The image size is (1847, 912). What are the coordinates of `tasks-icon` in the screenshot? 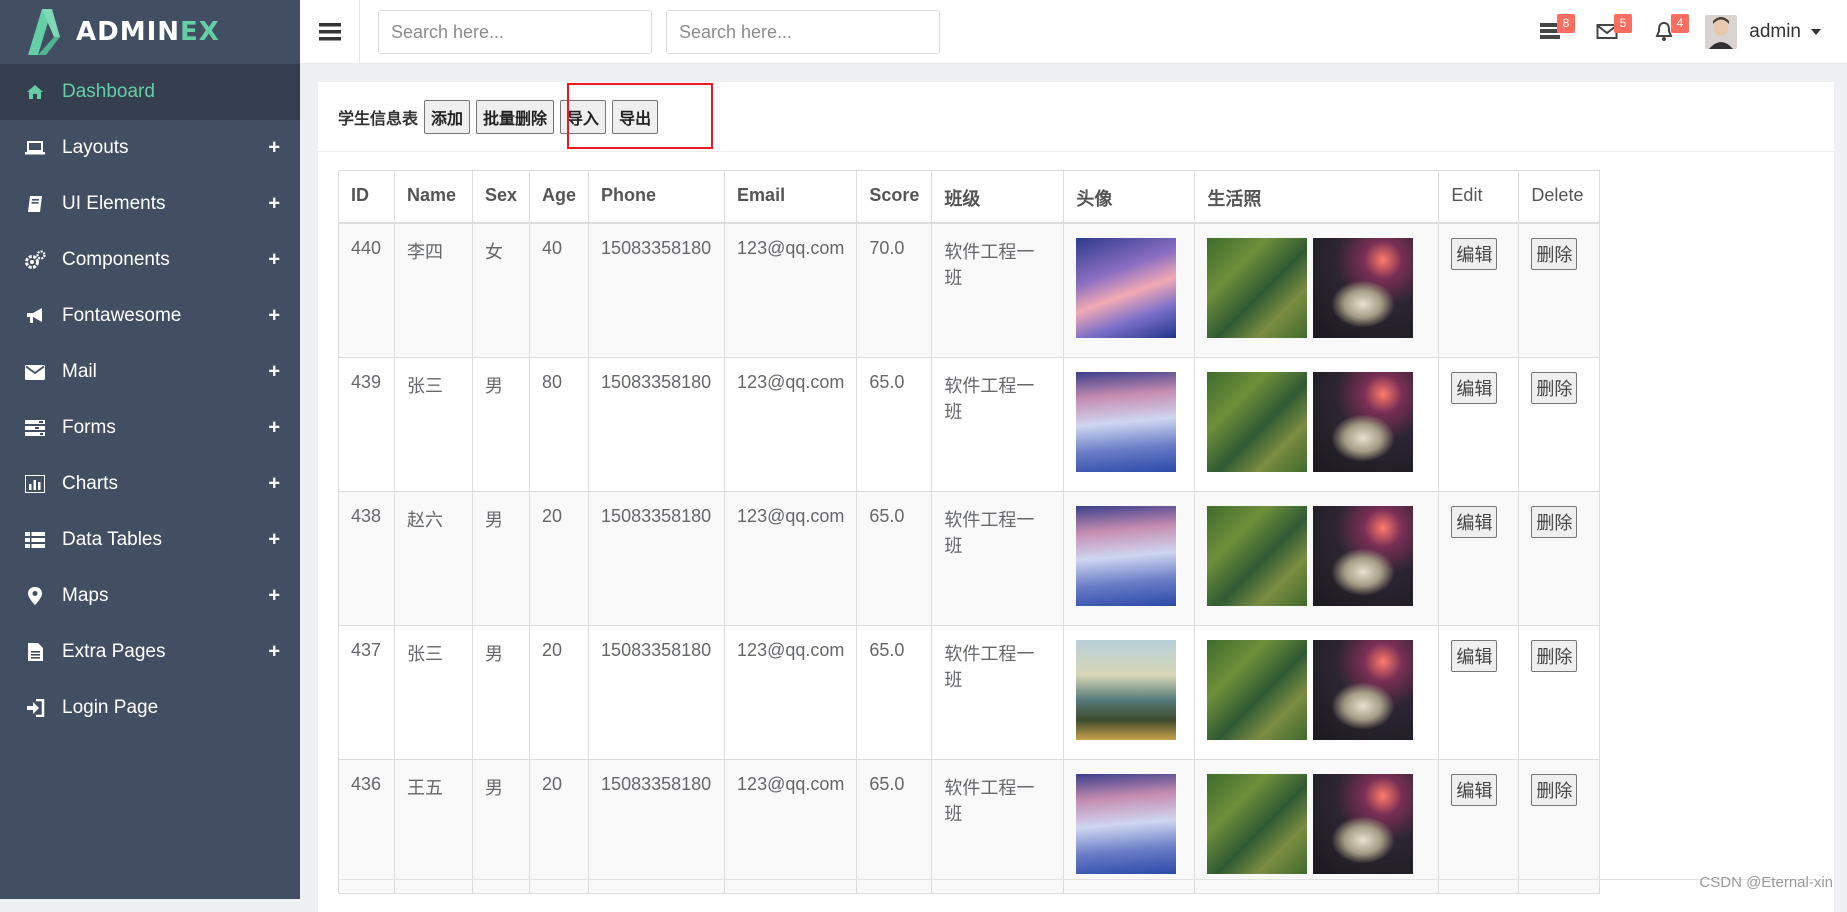 It's located at (35, 428).